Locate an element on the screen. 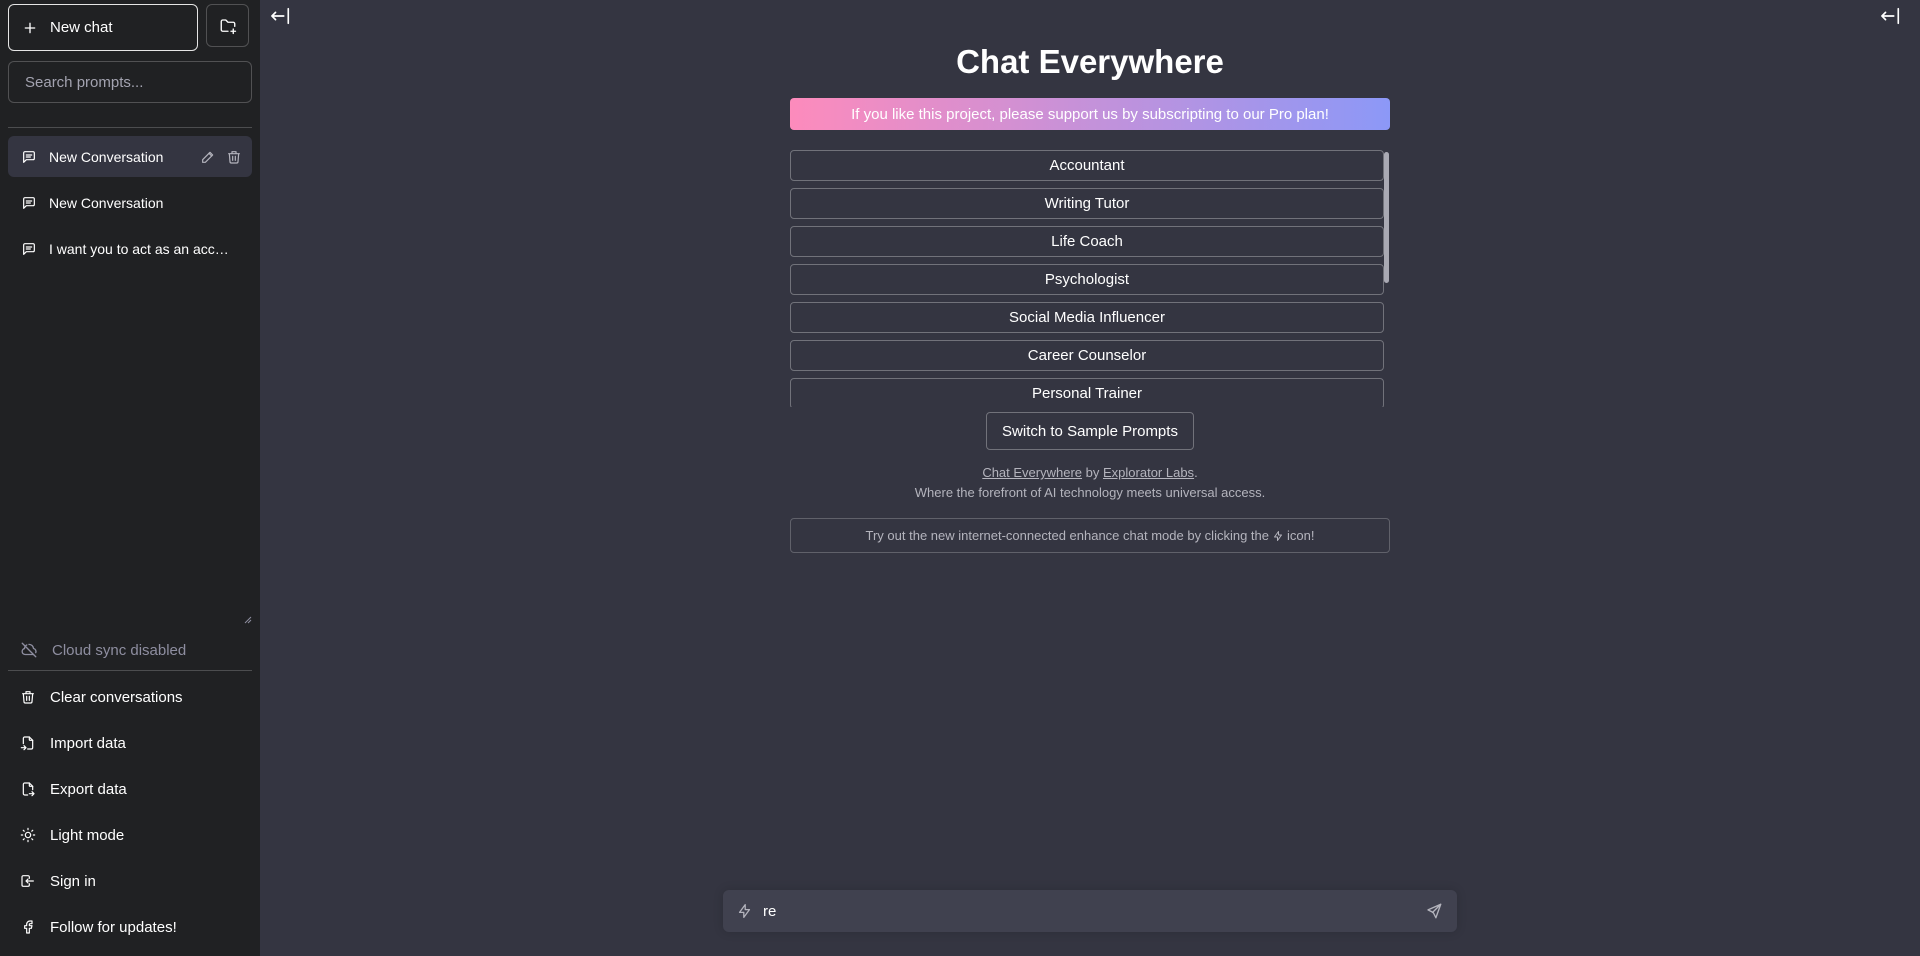 This screenshot has width=1920, height=956. prompt-item: Life Coach is located at coordinates (1087, 241).